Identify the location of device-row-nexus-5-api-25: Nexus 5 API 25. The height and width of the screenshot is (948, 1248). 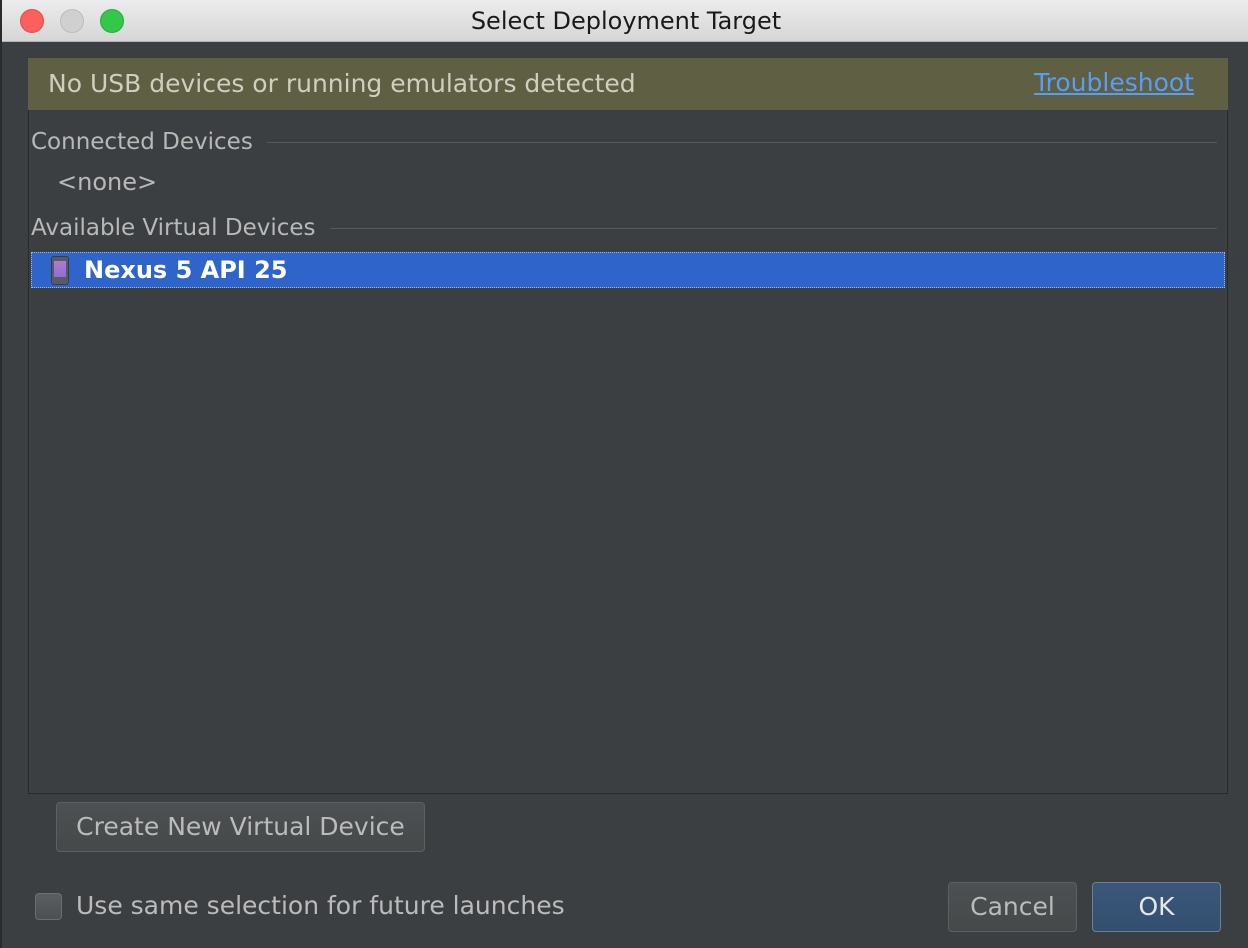
(628, 270).